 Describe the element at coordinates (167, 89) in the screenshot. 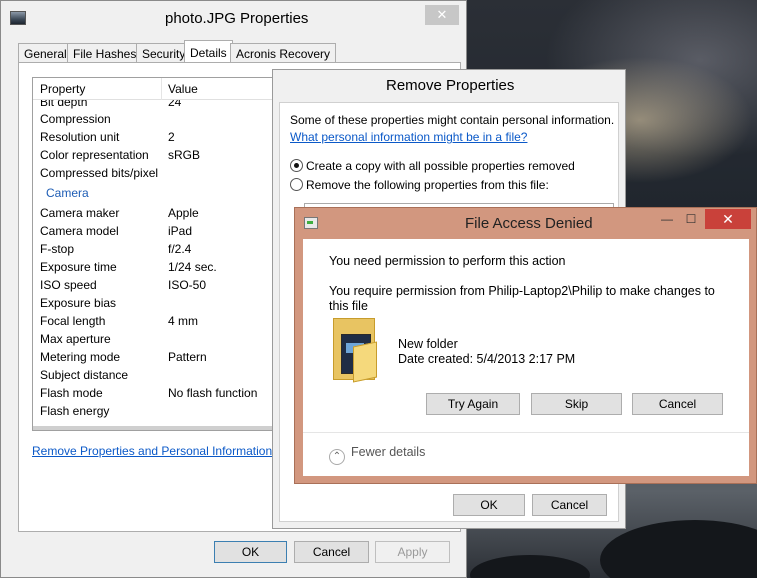

I see `grid-header: Property Value` at that location.